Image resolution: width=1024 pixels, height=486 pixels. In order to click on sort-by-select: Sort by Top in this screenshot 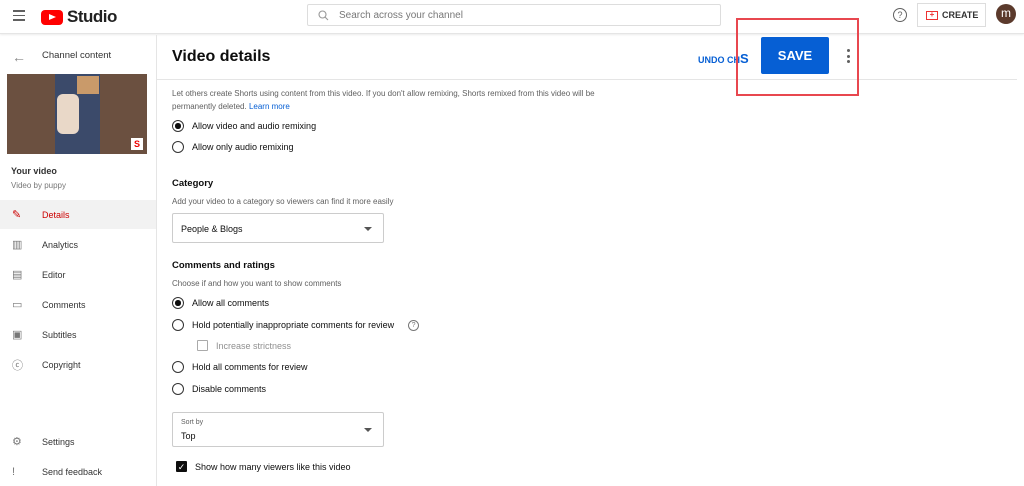, I will do `click(278, 429)`.